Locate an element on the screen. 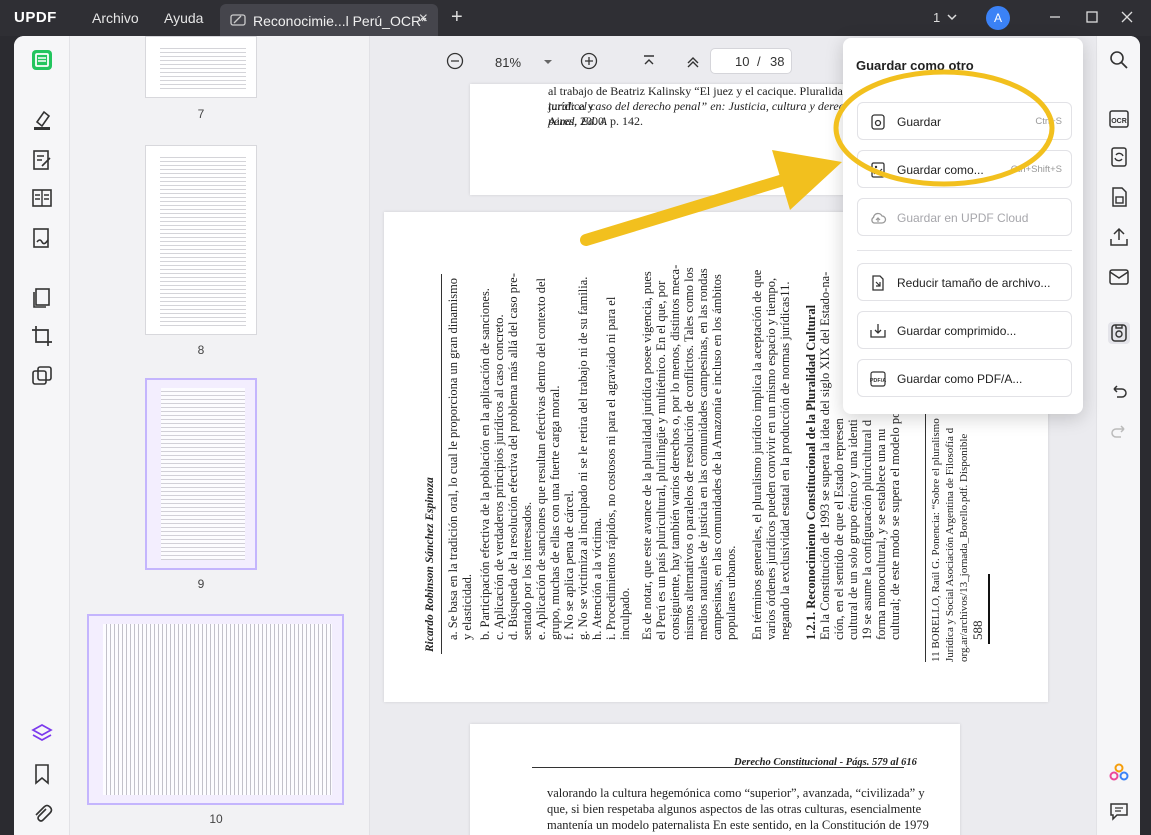 This screenshot has width=1151, height=835. lock-file-icon is located at coordinates (1119, 197).